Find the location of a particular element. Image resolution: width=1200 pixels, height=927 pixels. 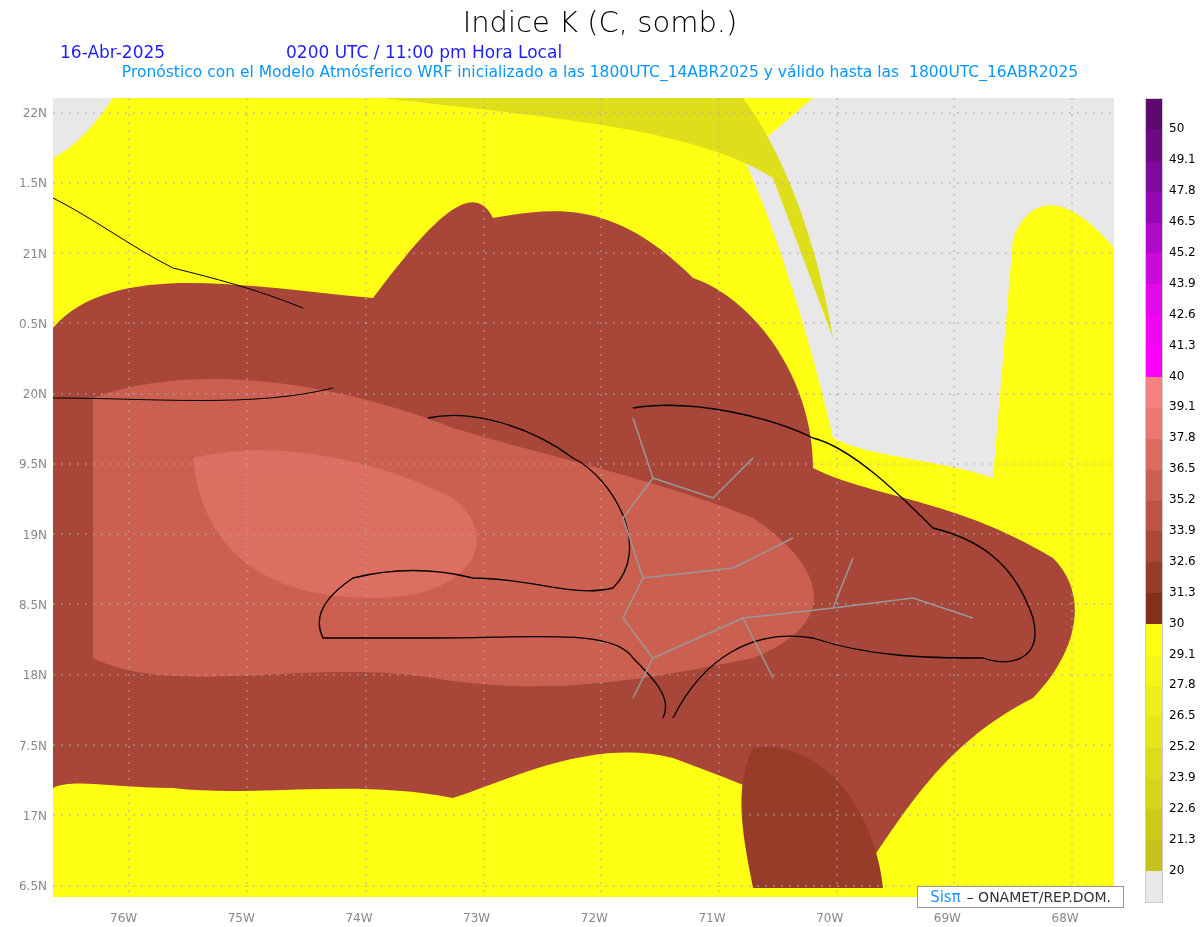

legend-label: 32.6 is located at coordinates (1182, 560).